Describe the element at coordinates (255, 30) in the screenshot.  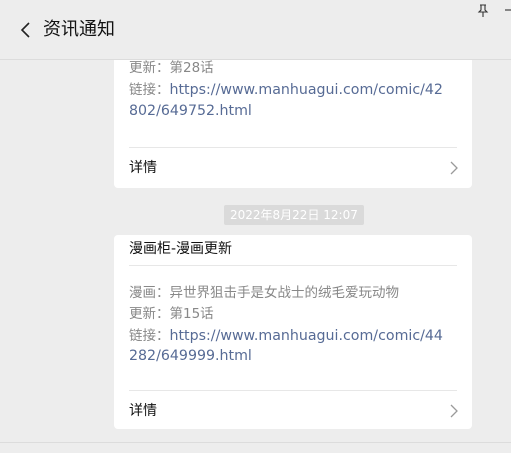
I see `title-bar: 资讯通知` at that location.